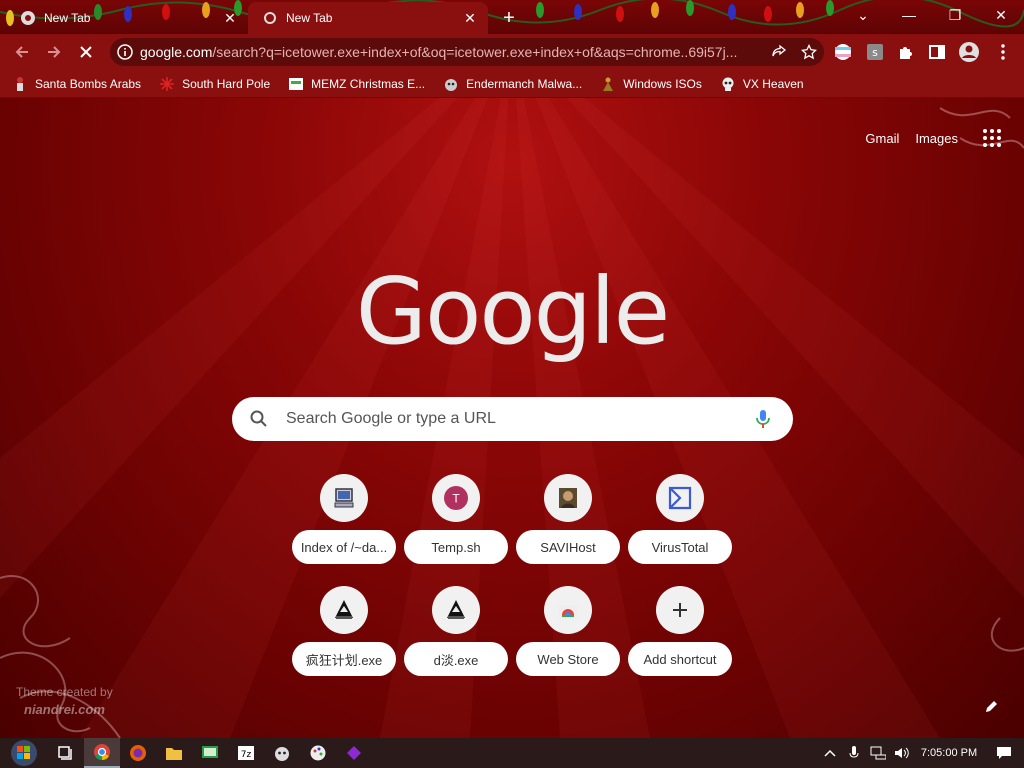  I want to click on extension-s-icon: s, so click(875, 52).